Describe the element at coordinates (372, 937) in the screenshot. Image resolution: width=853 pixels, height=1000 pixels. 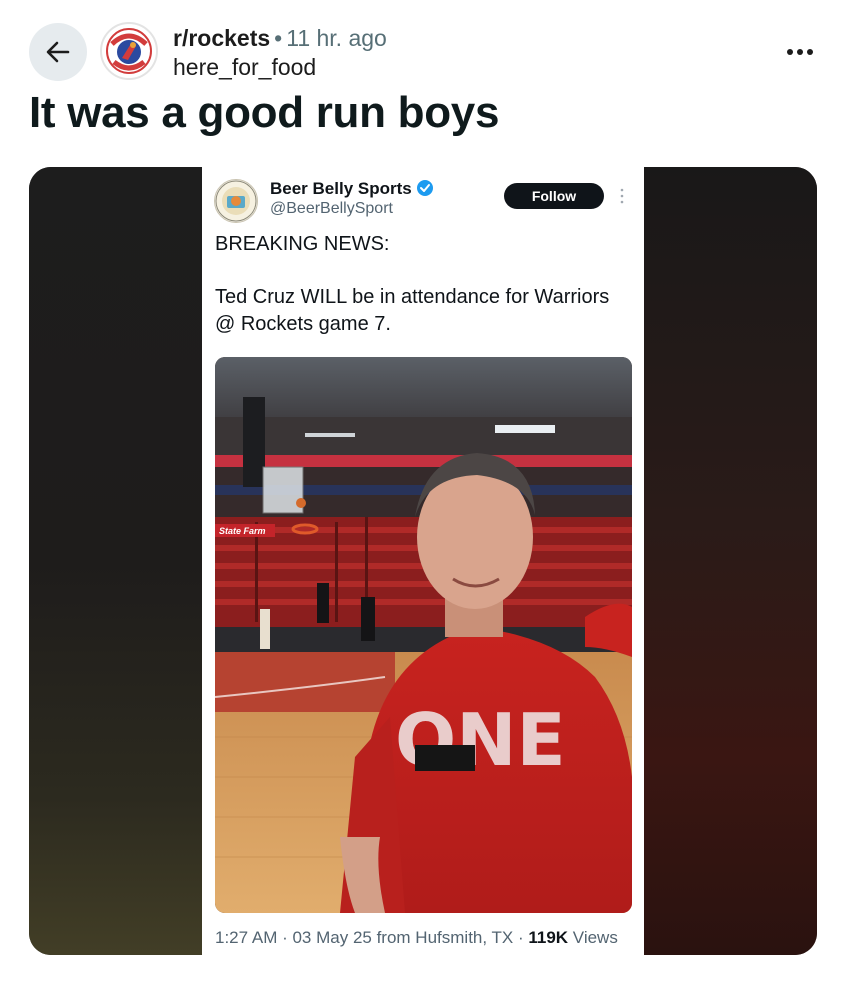
I see `tweet-timestamp: 1:27 AM · 03 May 25 from Hufsmith, TX ·` at that location.